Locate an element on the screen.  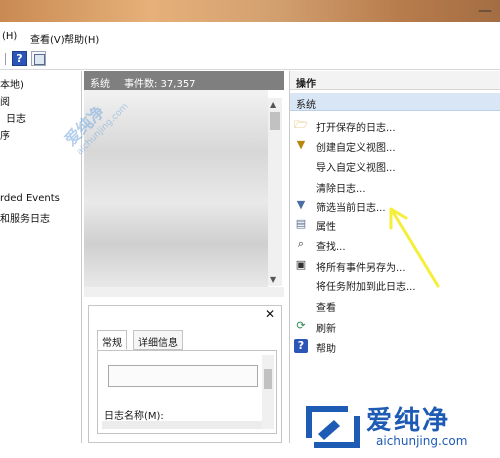
actions-header: 操作 is located at coordinates (395, 80).